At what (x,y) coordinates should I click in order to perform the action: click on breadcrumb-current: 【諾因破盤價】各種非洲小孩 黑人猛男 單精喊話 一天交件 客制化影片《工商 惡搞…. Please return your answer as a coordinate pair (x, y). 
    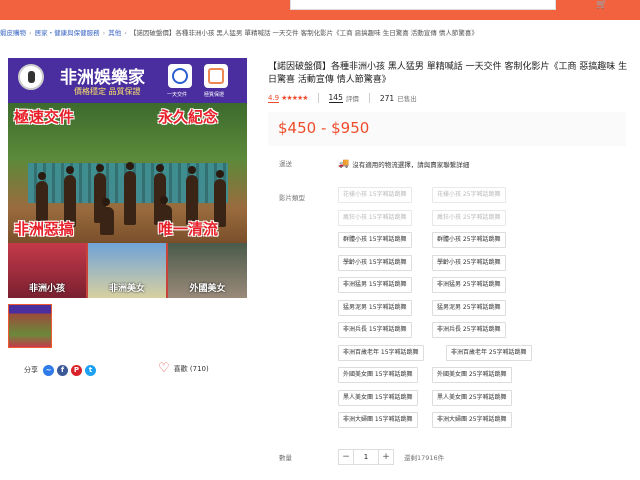
    Looking at the image, I should click on (303, 33).